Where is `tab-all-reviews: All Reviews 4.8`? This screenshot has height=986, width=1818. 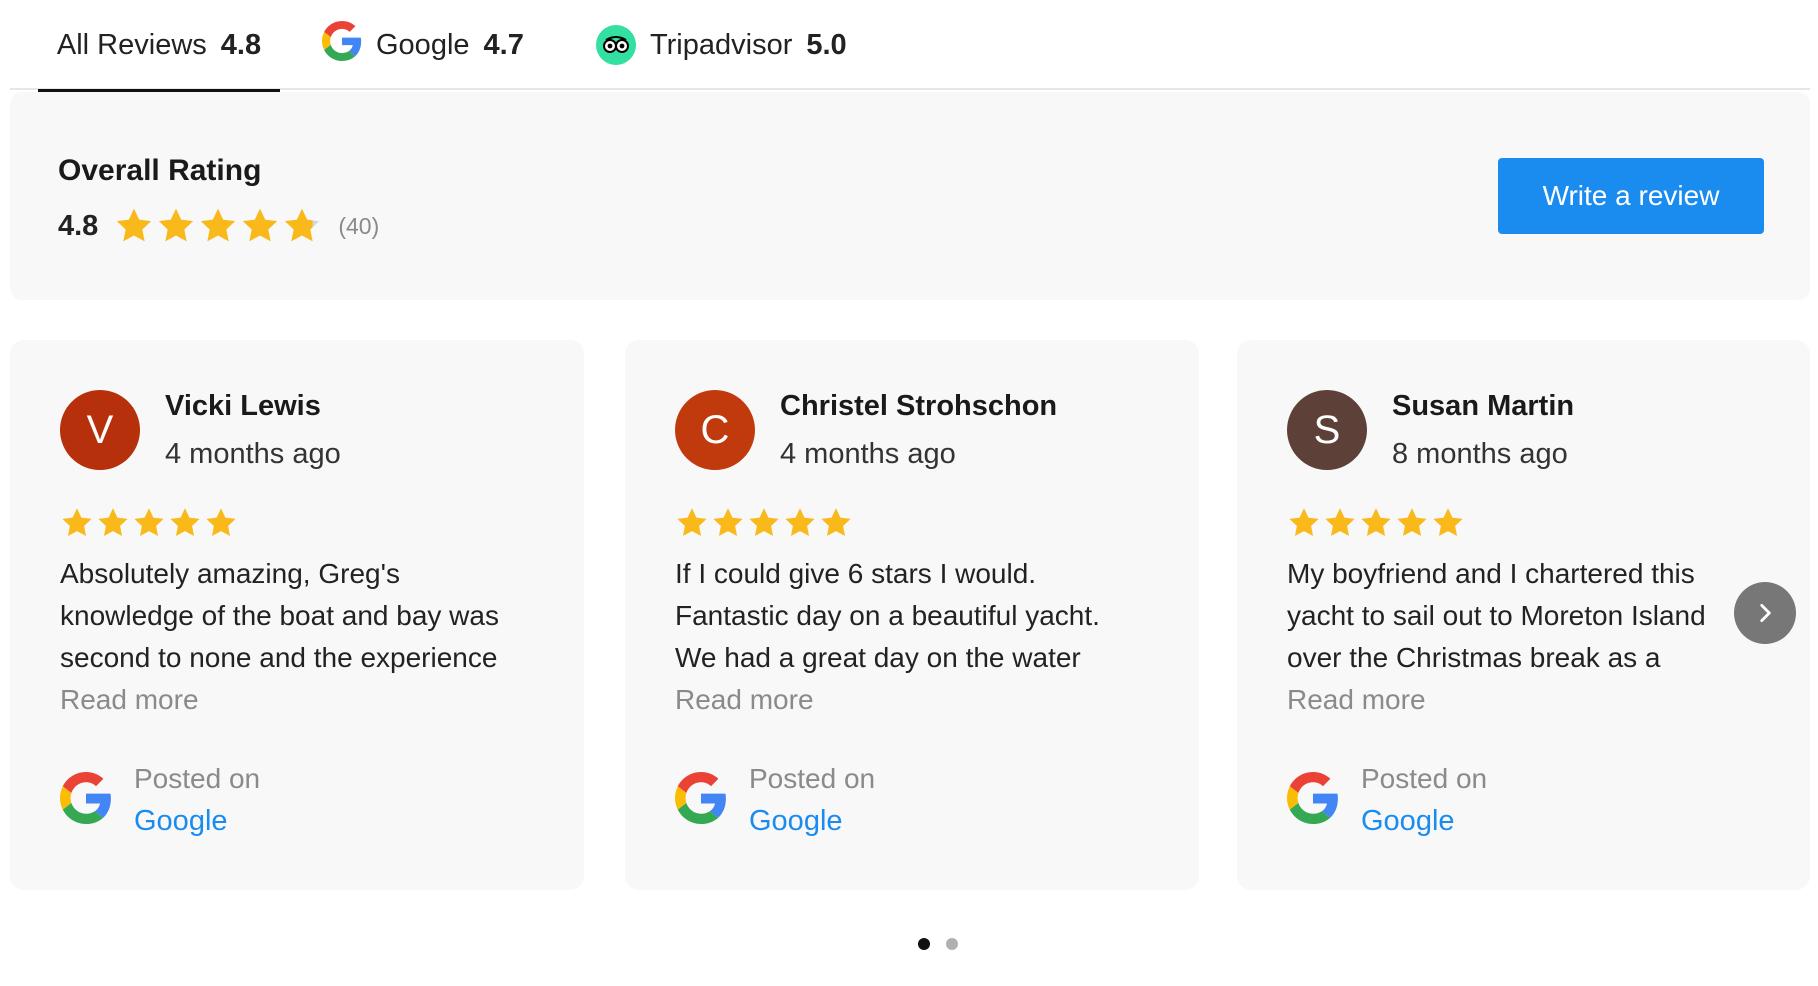
tab-all-reviews: All Reviews 4.8 is located at coordinates (159, 46).